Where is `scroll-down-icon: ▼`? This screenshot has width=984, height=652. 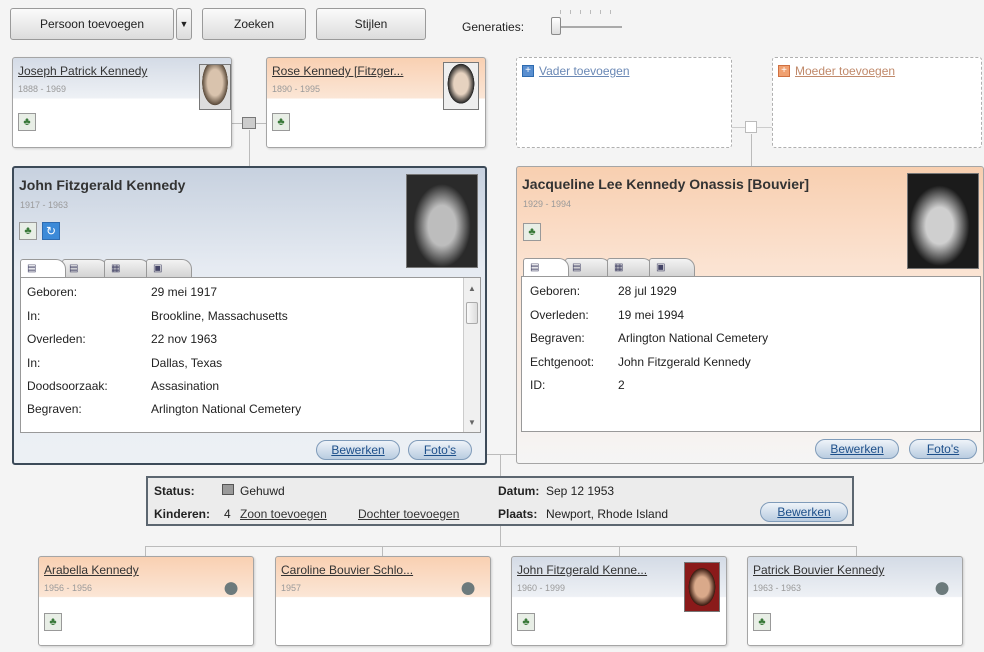 scroll-down-icon: ▼ is located at coordinates (472, 422).